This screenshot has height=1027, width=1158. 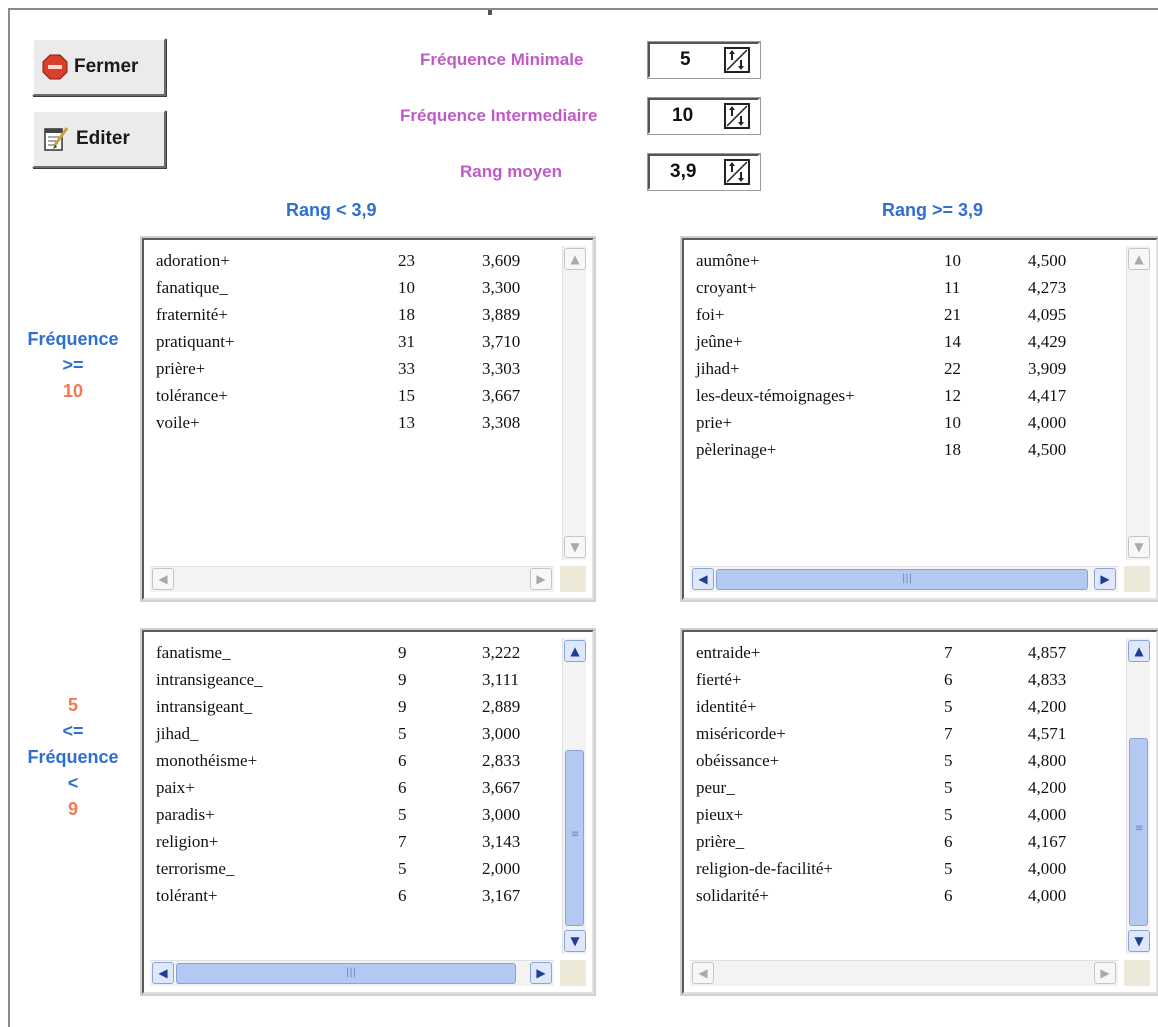 What do you see at coordinates (904, 842) in the screenshot?
I see `table-row: prière_ 6 4,167` at bounding box center [904, 842].